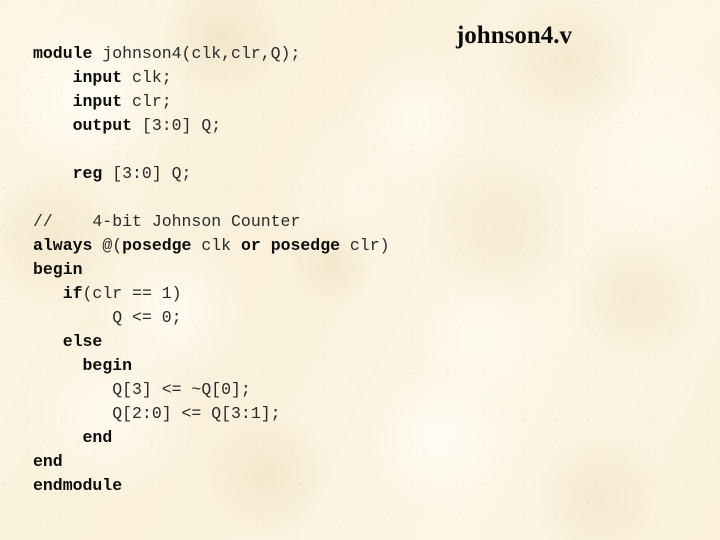 The image size is (720, 540). What do you see at coordinates (216, 245) in the screenshot?
I see `code-token: clk` at bounding box center [216, 245].